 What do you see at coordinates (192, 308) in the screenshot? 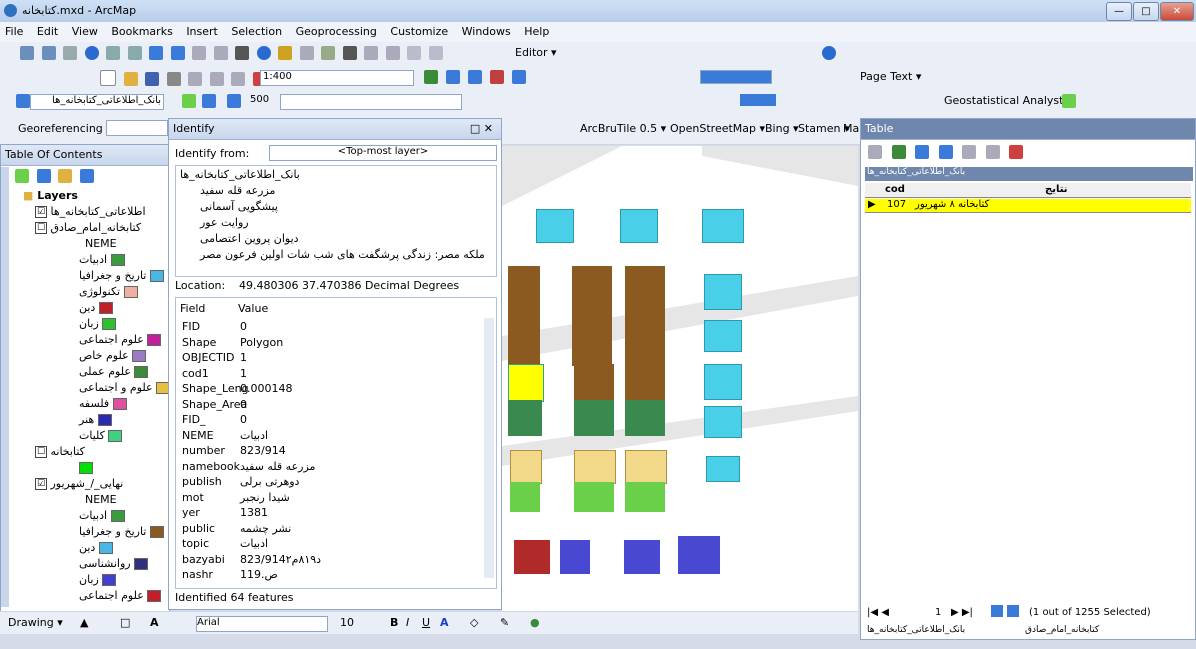
I see `field-column-header: Field` at bounding box center [192, 308].